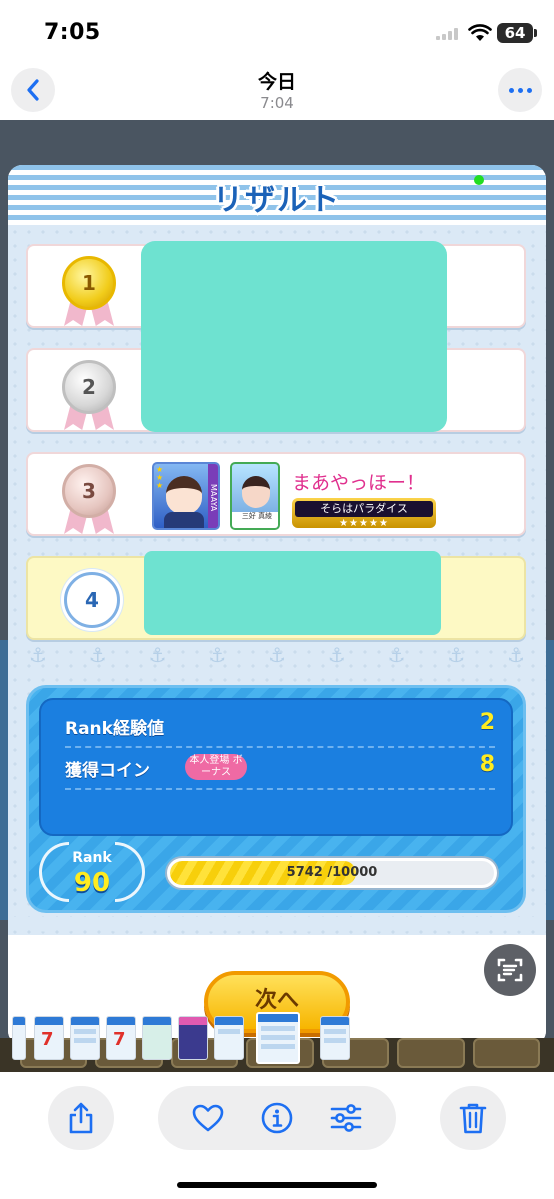 The image size is (554, 1199). What do you see at coordinates (278, 1038) in the screenshot?
I see `thumbnail-current` at bounding box center [278, 1038].